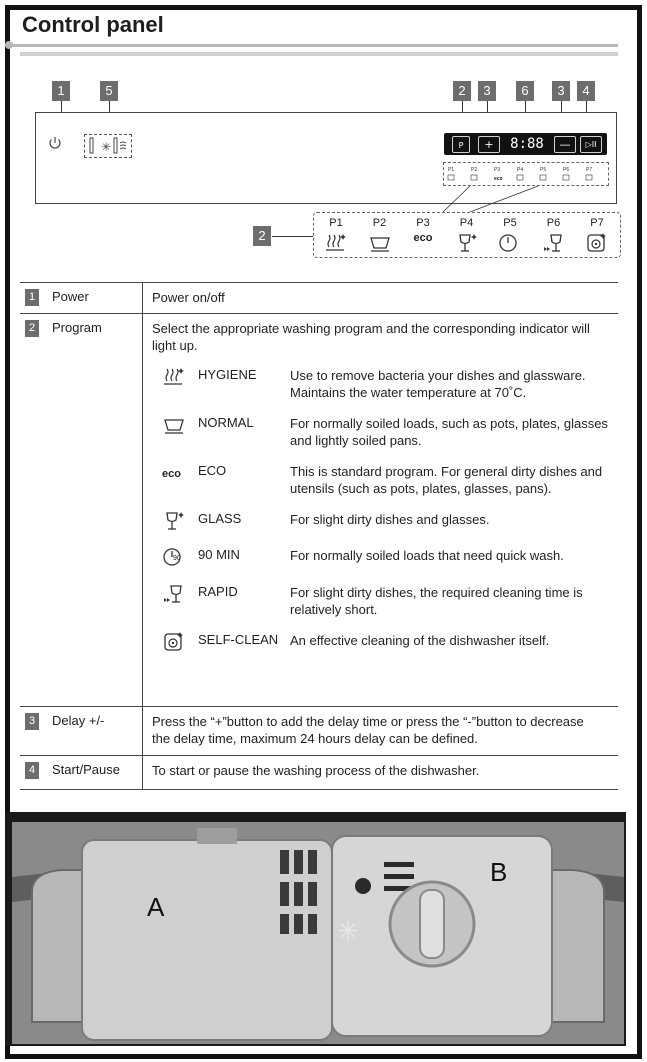  What do you see at coordinates (212, 470) in the screenshot?
I see `program-name: ECO` at bounding box center [212, 470].